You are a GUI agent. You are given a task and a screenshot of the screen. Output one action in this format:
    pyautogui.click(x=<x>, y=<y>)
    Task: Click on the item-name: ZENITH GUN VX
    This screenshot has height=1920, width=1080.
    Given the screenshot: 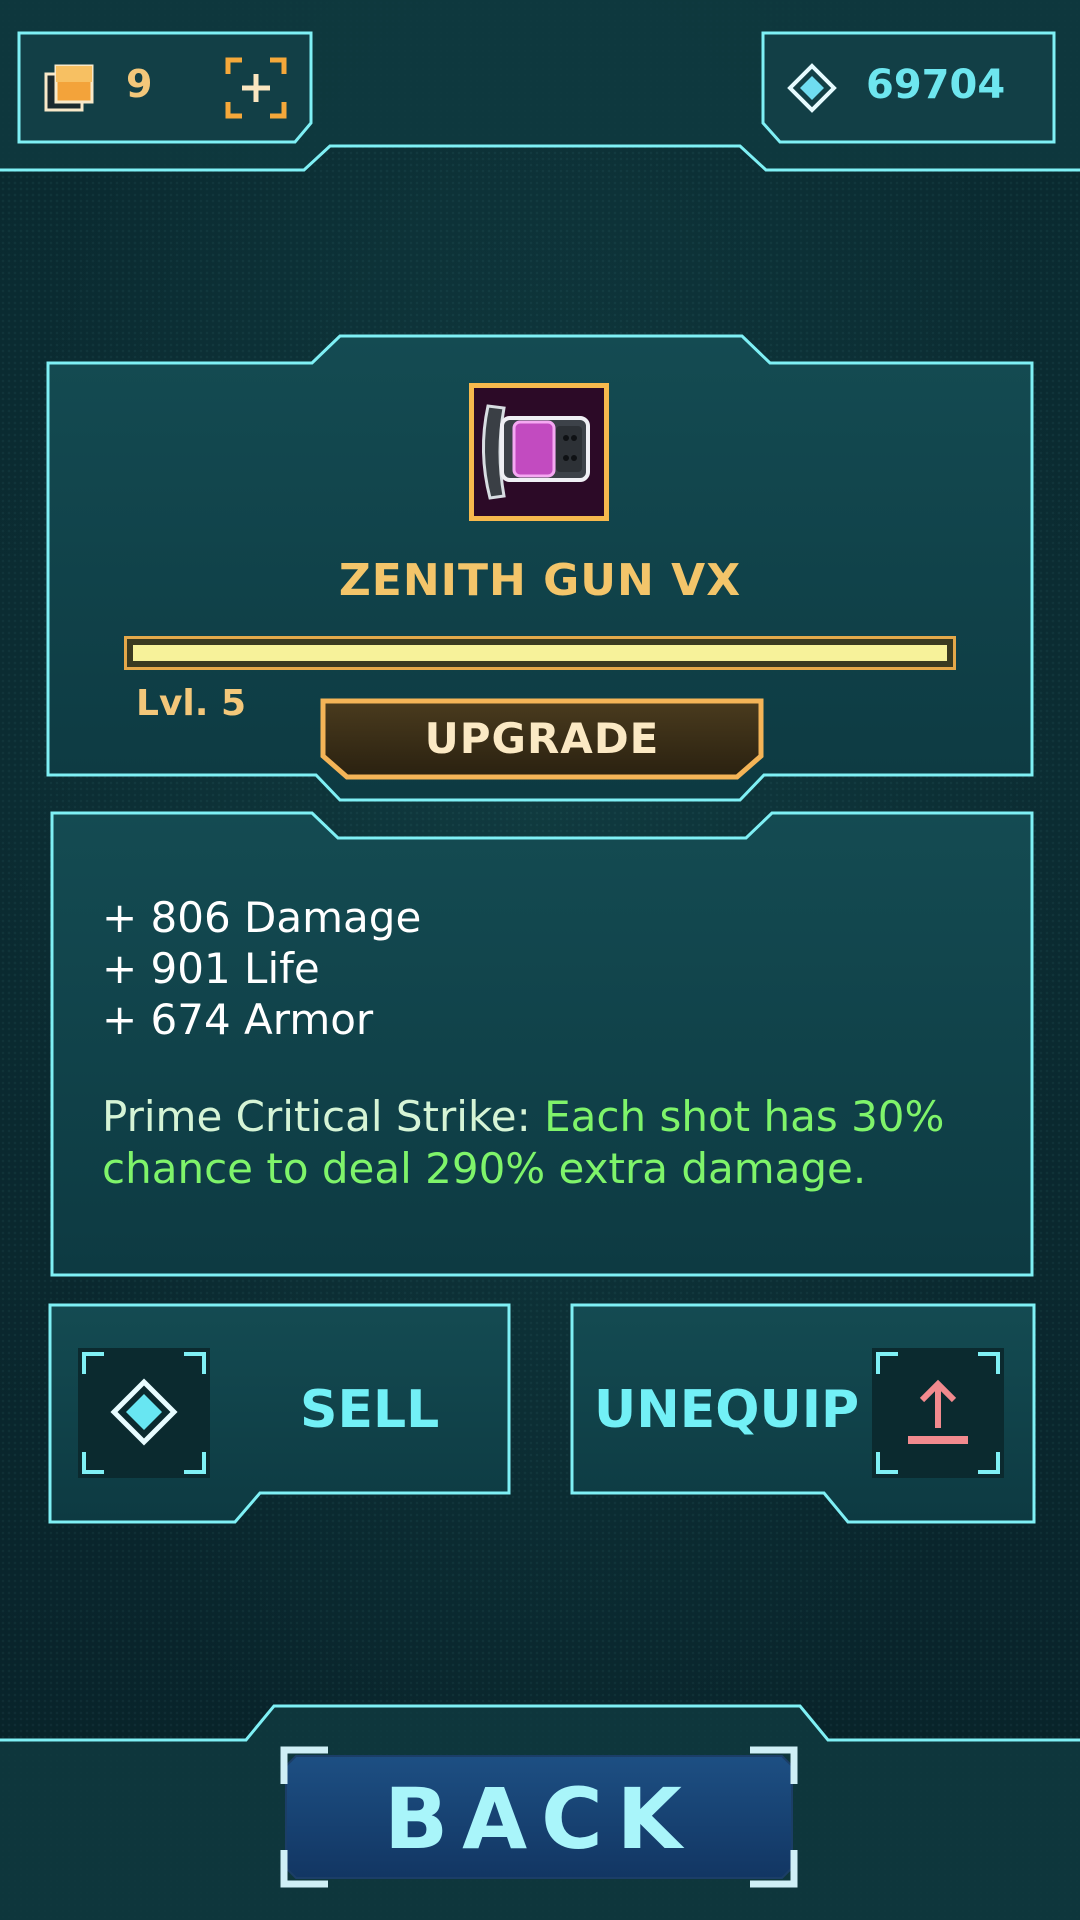 What is the action you would take?
    pyautogui.click(x=540, y=580)
    